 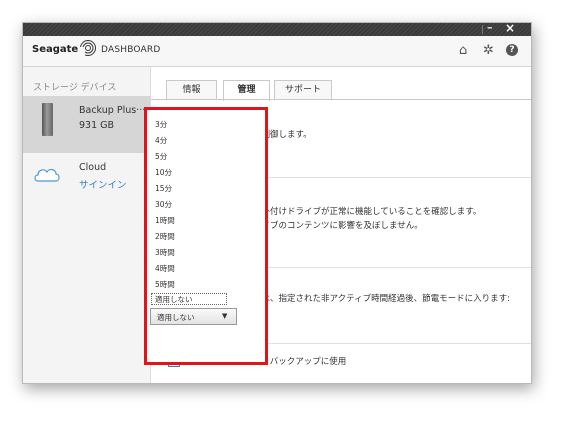 What do you see at coordinates (97, 125) in the screenshot?
I see `device-capacity: 931 GB` at bounding box center [97, 125].